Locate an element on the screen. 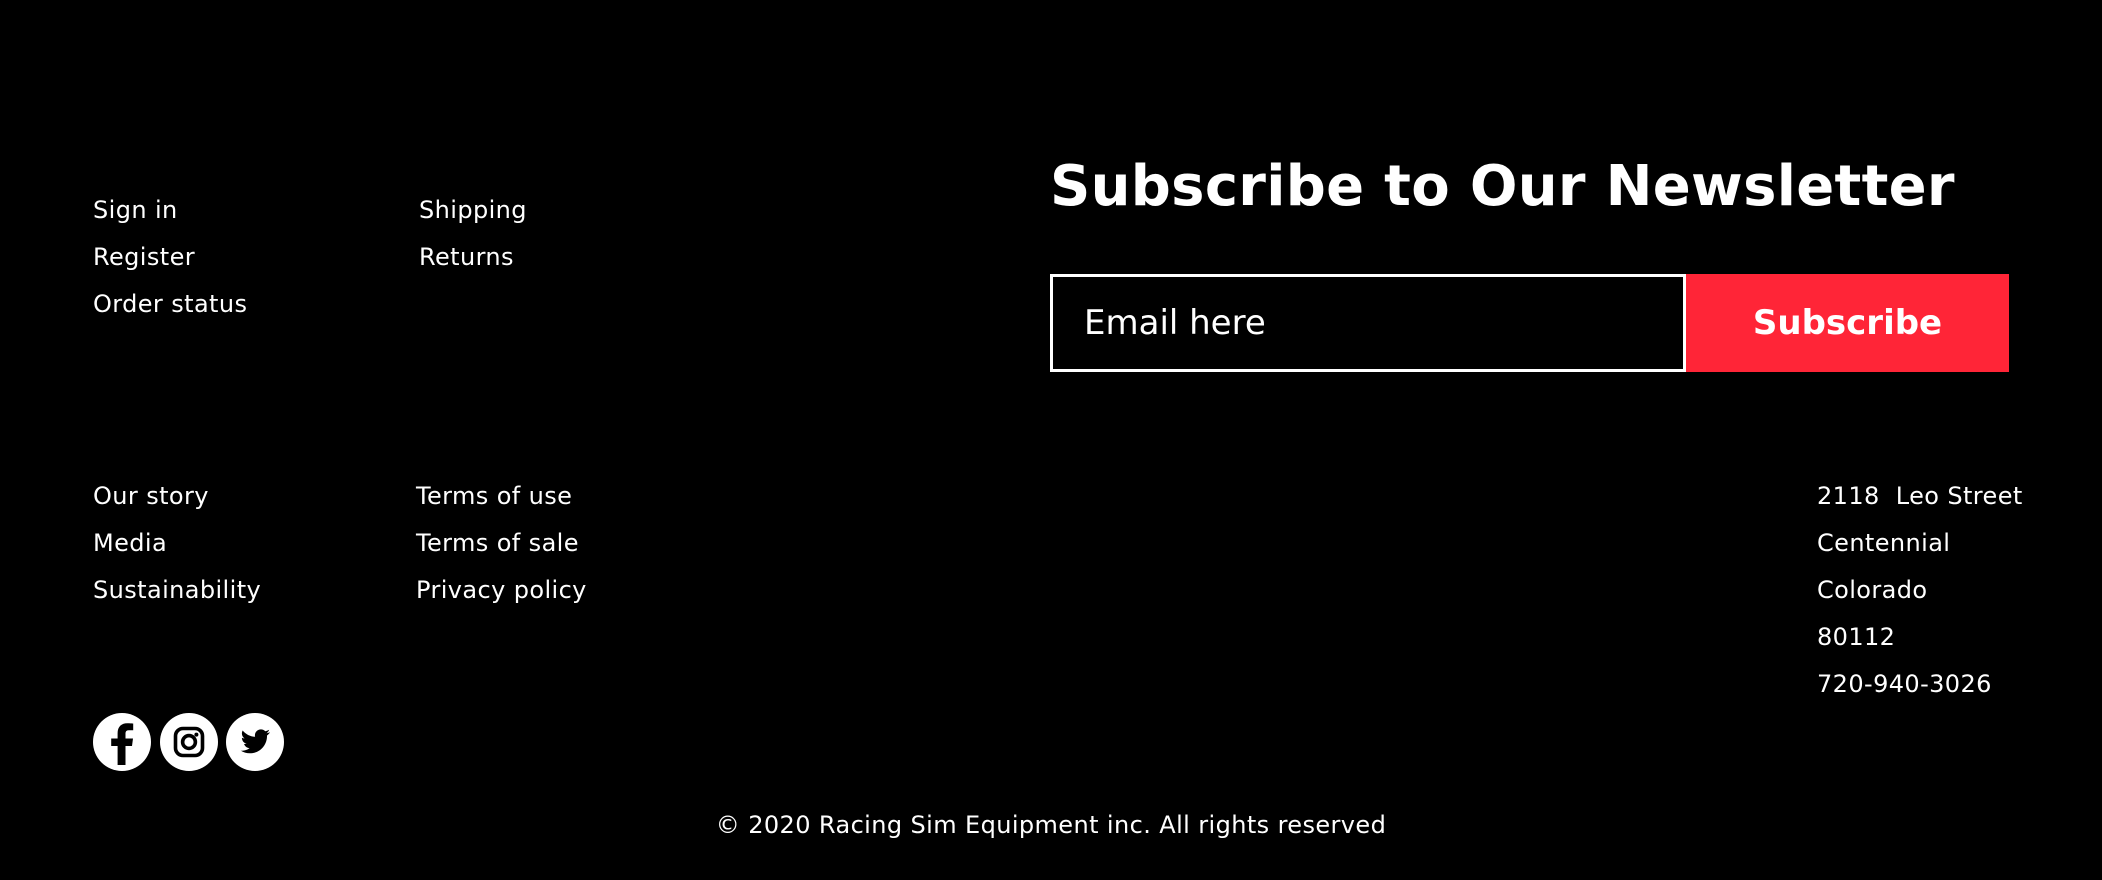 This screenshot has width=2102, height=880. footer-link-our-story: Our story is located at coordinates (151, 496).